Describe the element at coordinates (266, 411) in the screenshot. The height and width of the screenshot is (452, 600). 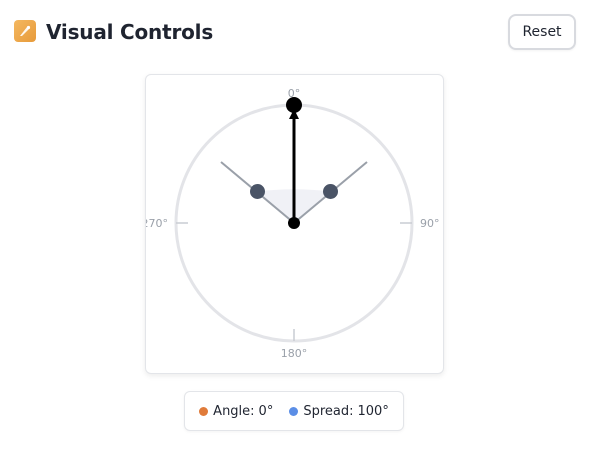
I see `angle-value: 0°` at that location.